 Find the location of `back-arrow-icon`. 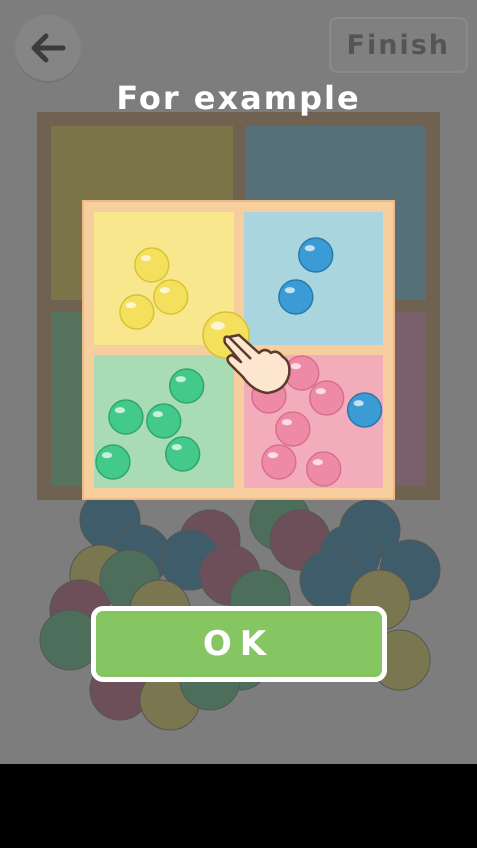

back-arrow-icon is located at coordinates (48, 48).